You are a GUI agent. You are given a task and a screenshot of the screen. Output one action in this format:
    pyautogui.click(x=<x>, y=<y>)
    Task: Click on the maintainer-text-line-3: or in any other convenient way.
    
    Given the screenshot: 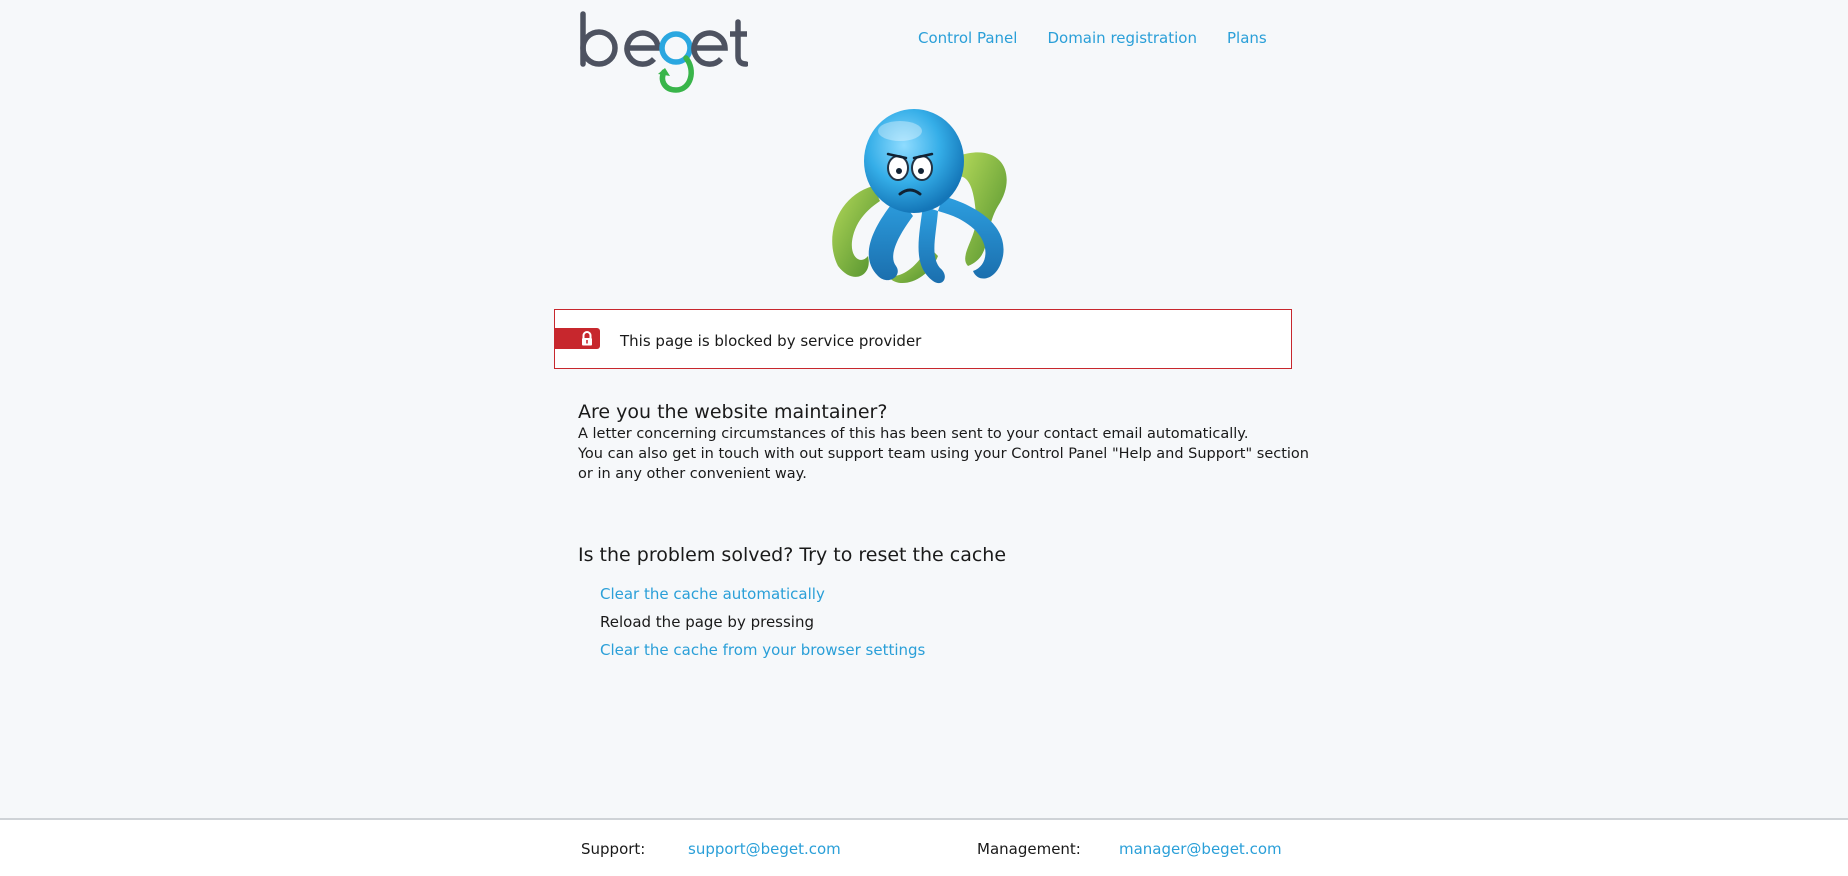 What is the action you would take?
    pyautogui.click(x=692, y=474)
    